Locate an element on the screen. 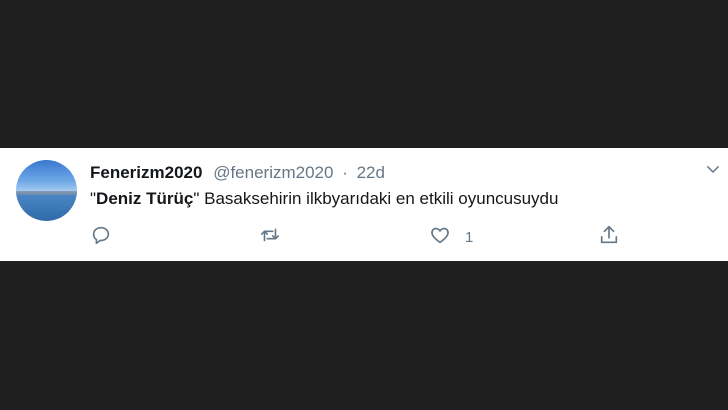  mention-name: Deniz Türüç is located at coordinates (145, 198).